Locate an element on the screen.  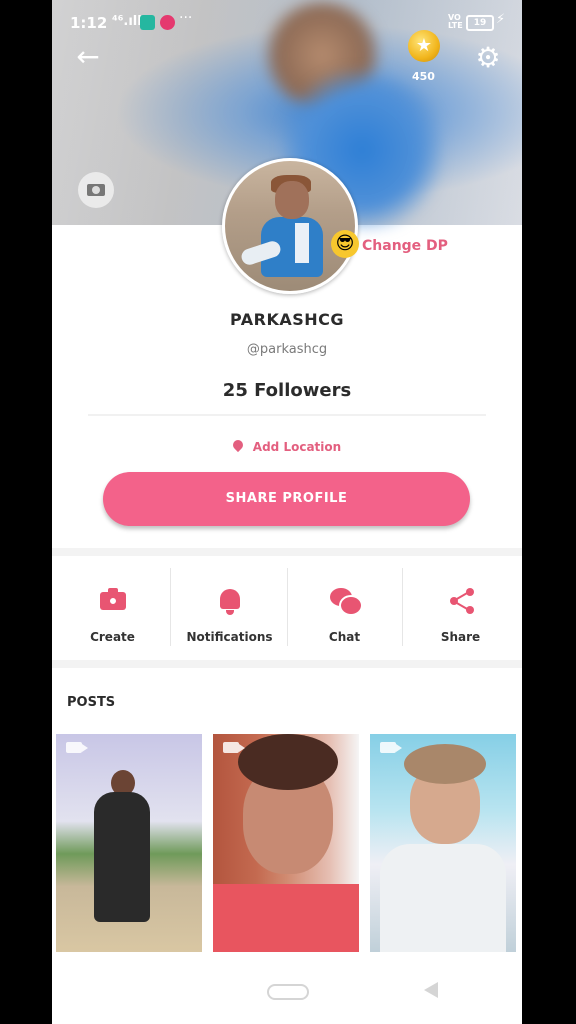
whatsapp-icon is located at coordinates (147, 22).